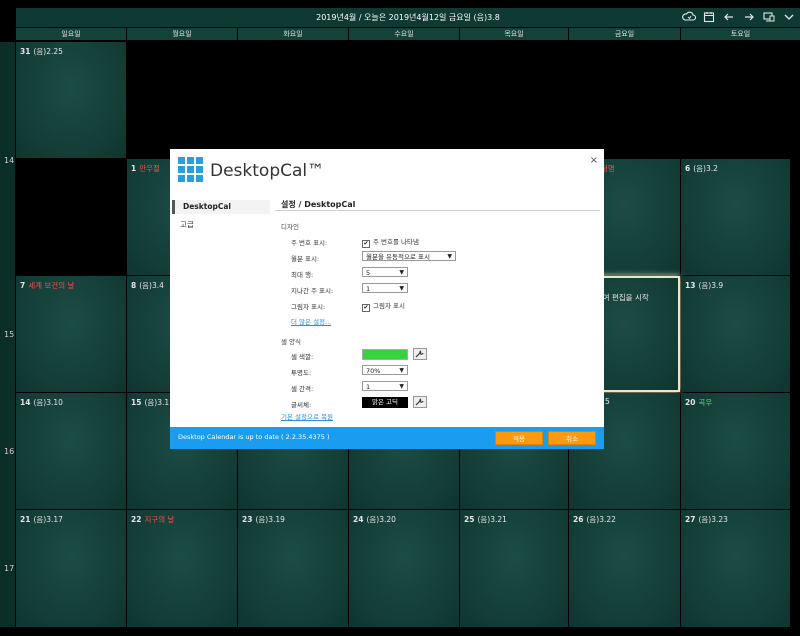 The width and height of the screenshot is (800, 636). What do you see at coordinates (385, 288) in the screenshot?
I see `past-weeks-select: 1 ▼` at bounding box center [385, 288].